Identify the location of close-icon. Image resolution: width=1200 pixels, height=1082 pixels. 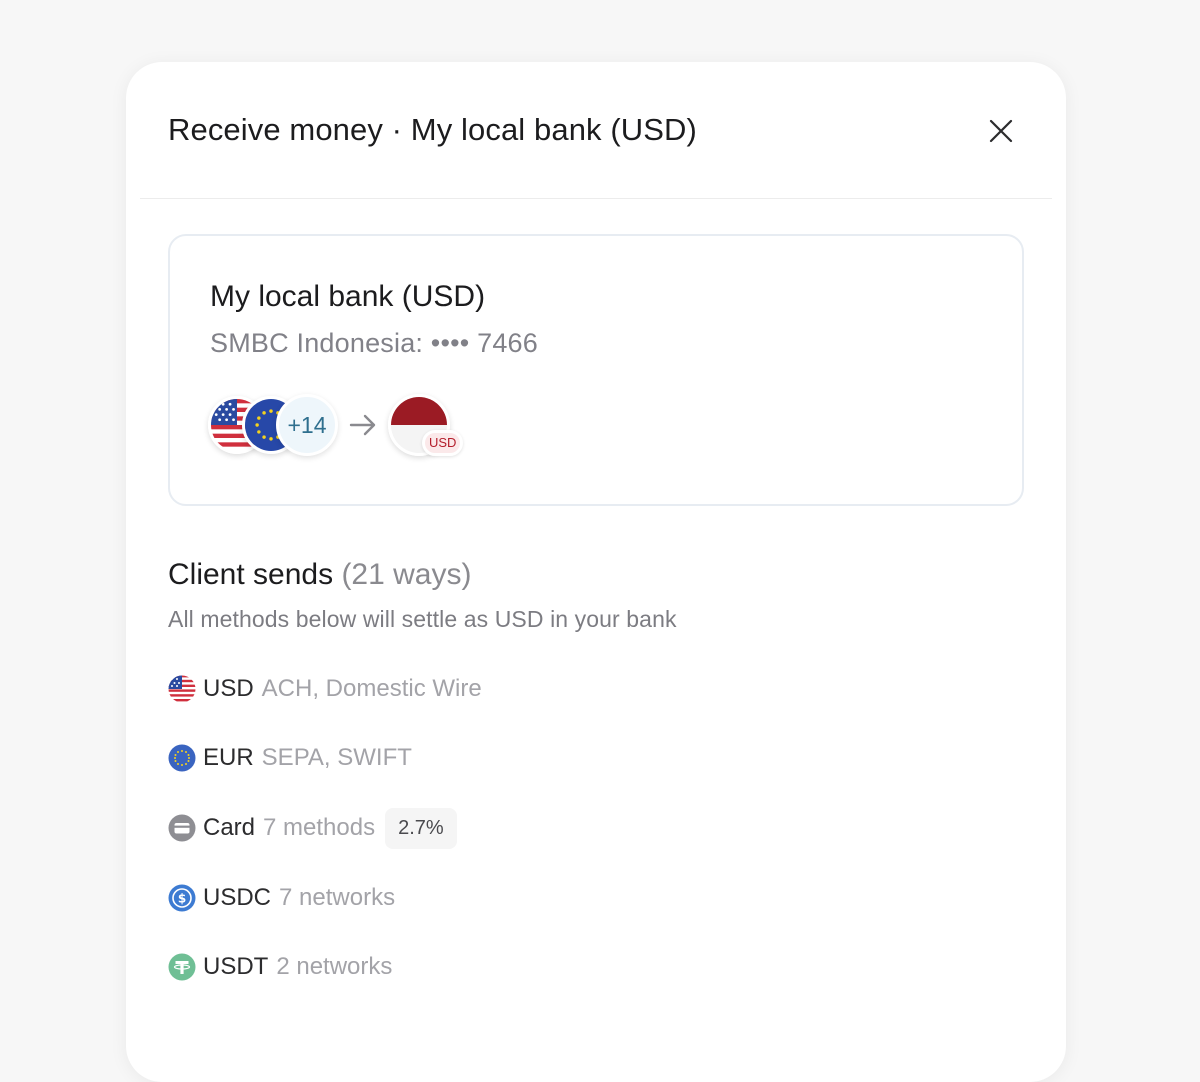
(1001, 131).